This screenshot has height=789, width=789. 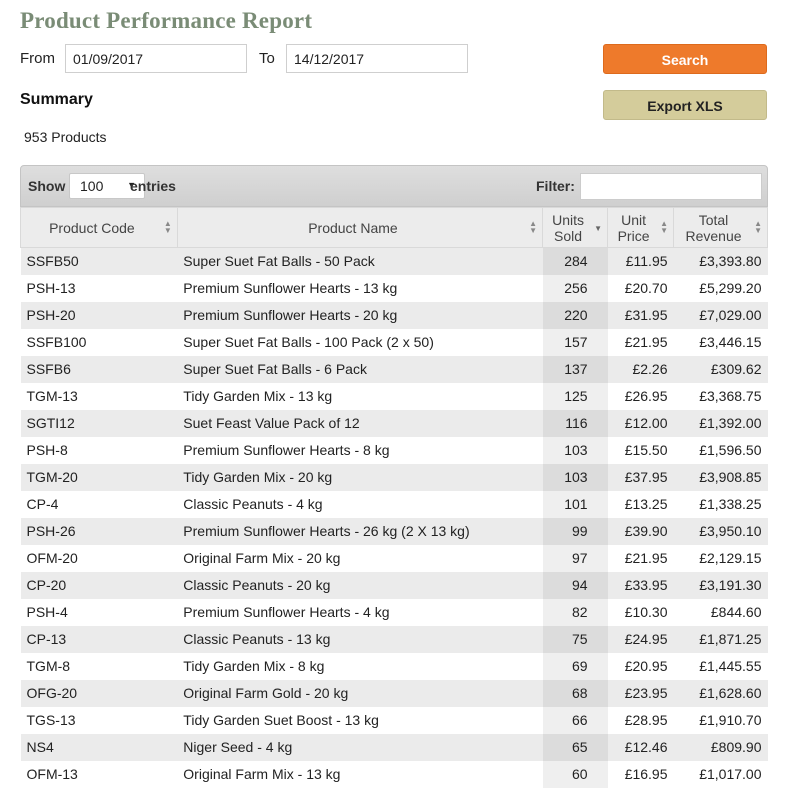 I want to click on filter-input, so click(x=671, y=186).